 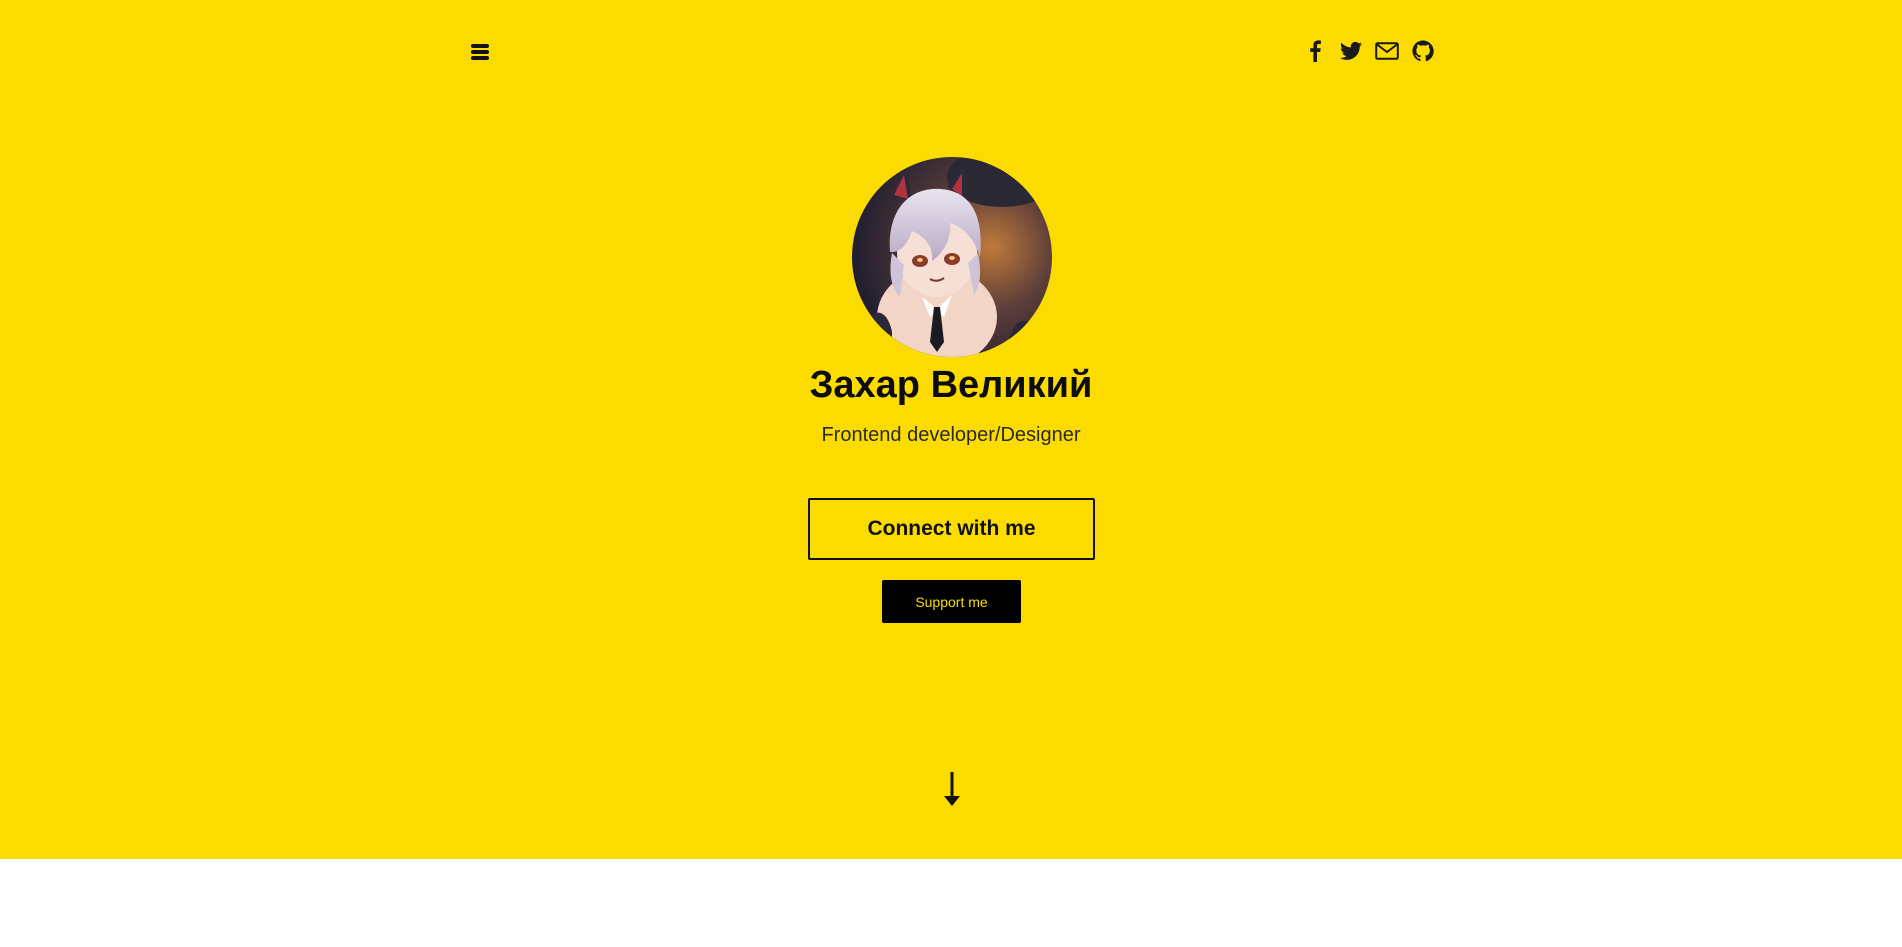 I want to click on facebook-icon, so click(x=1315, y=51).